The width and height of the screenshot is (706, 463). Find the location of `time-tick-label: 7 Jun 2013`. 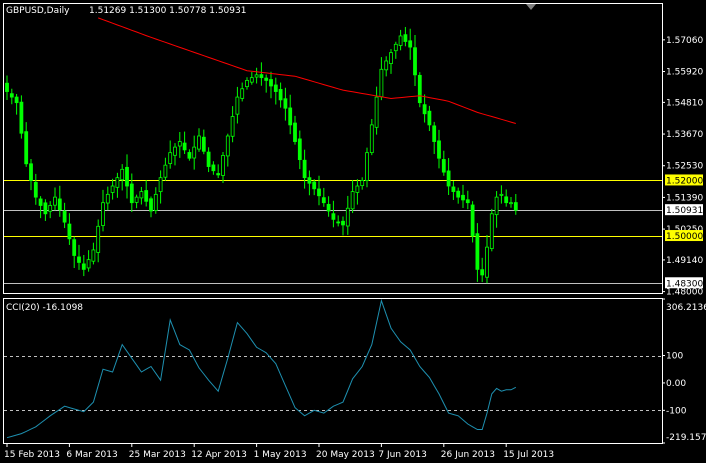

time-tick-label: 7 Jun 2013 is located at coordinates (402, 455).